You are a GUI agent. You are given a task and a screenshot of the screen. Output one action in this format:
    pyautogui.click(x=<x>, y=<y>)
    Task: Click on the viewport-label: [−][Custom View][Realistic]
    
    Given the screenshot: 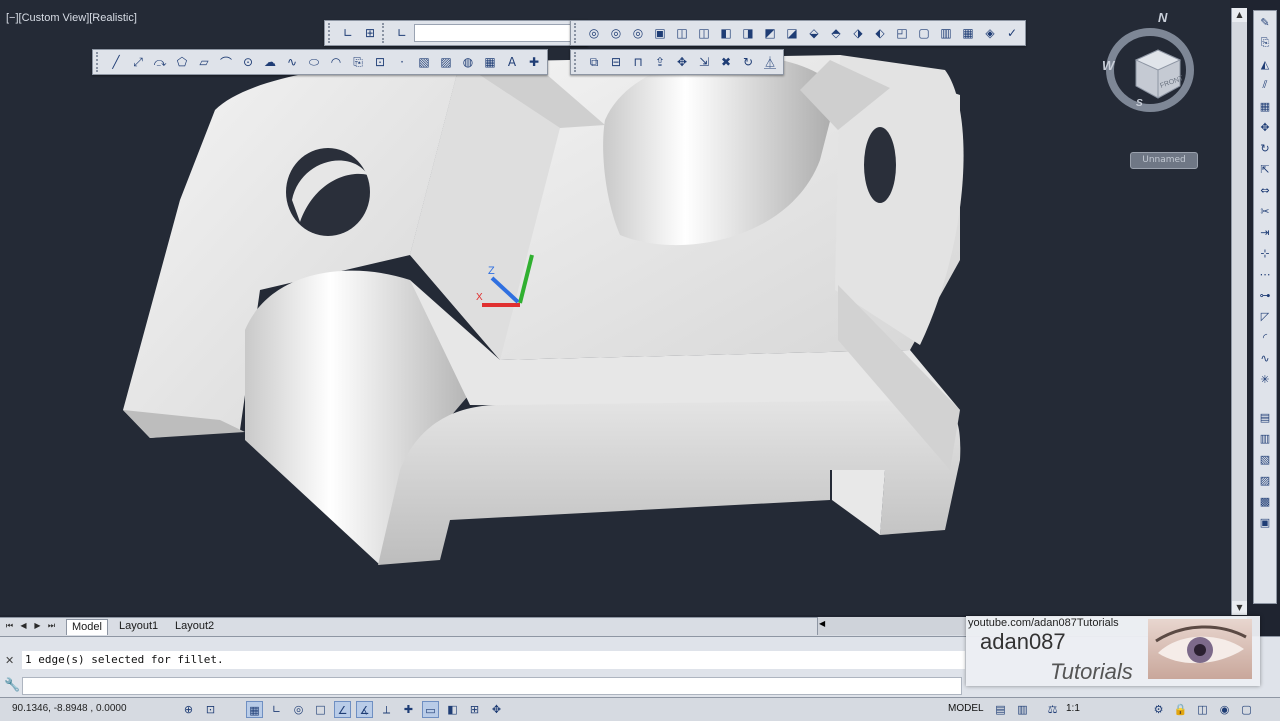 What is the action you would take?
    pyautogui.click(x=71, y=18)
    